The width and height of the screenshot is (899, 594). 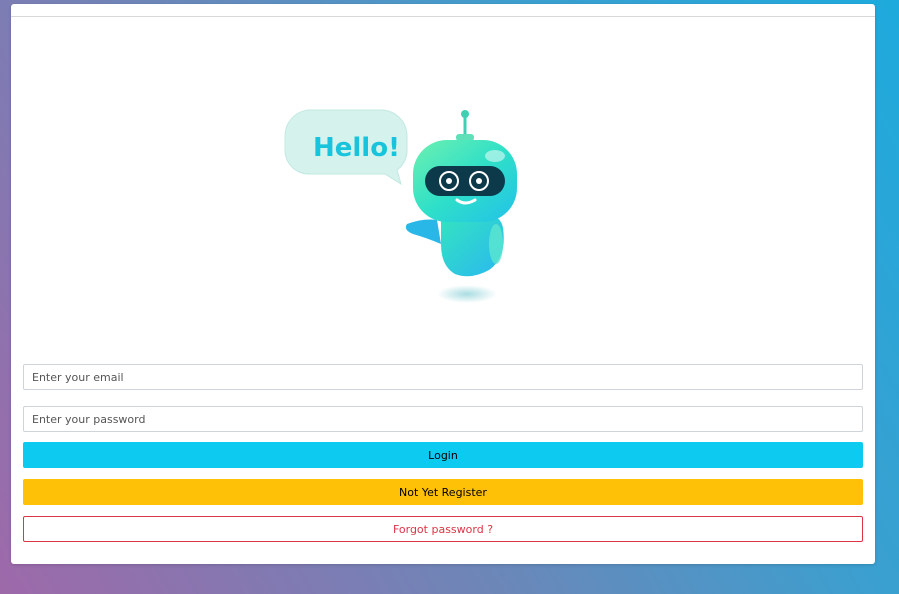 I want to click on robot-arm, so click(x=423, y=231).